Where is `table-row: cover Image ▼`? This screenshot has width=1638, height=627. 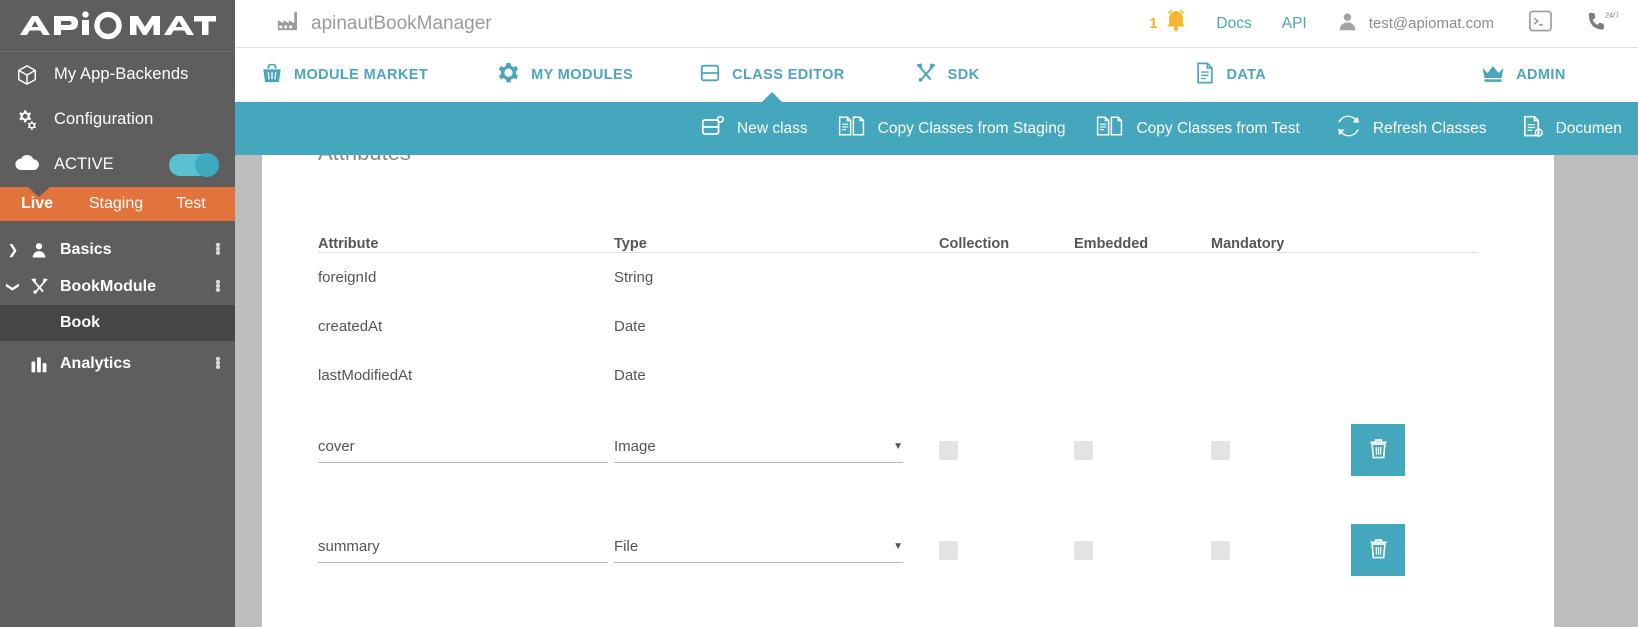 table-row: cover Image ▼ is located at coordinates (898, 450).